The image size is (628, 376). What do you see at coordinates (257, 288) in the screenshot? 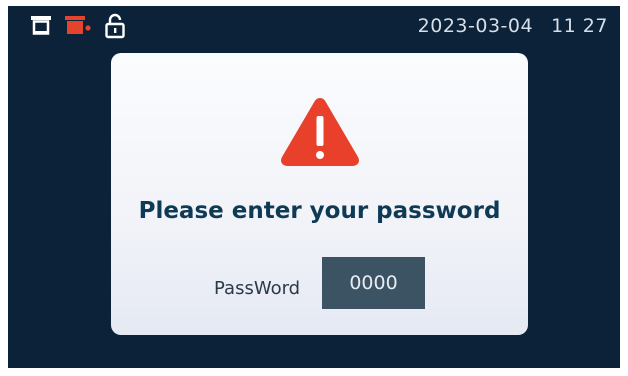
I see `password-label: PassWord` at bounding box center [257, 288].